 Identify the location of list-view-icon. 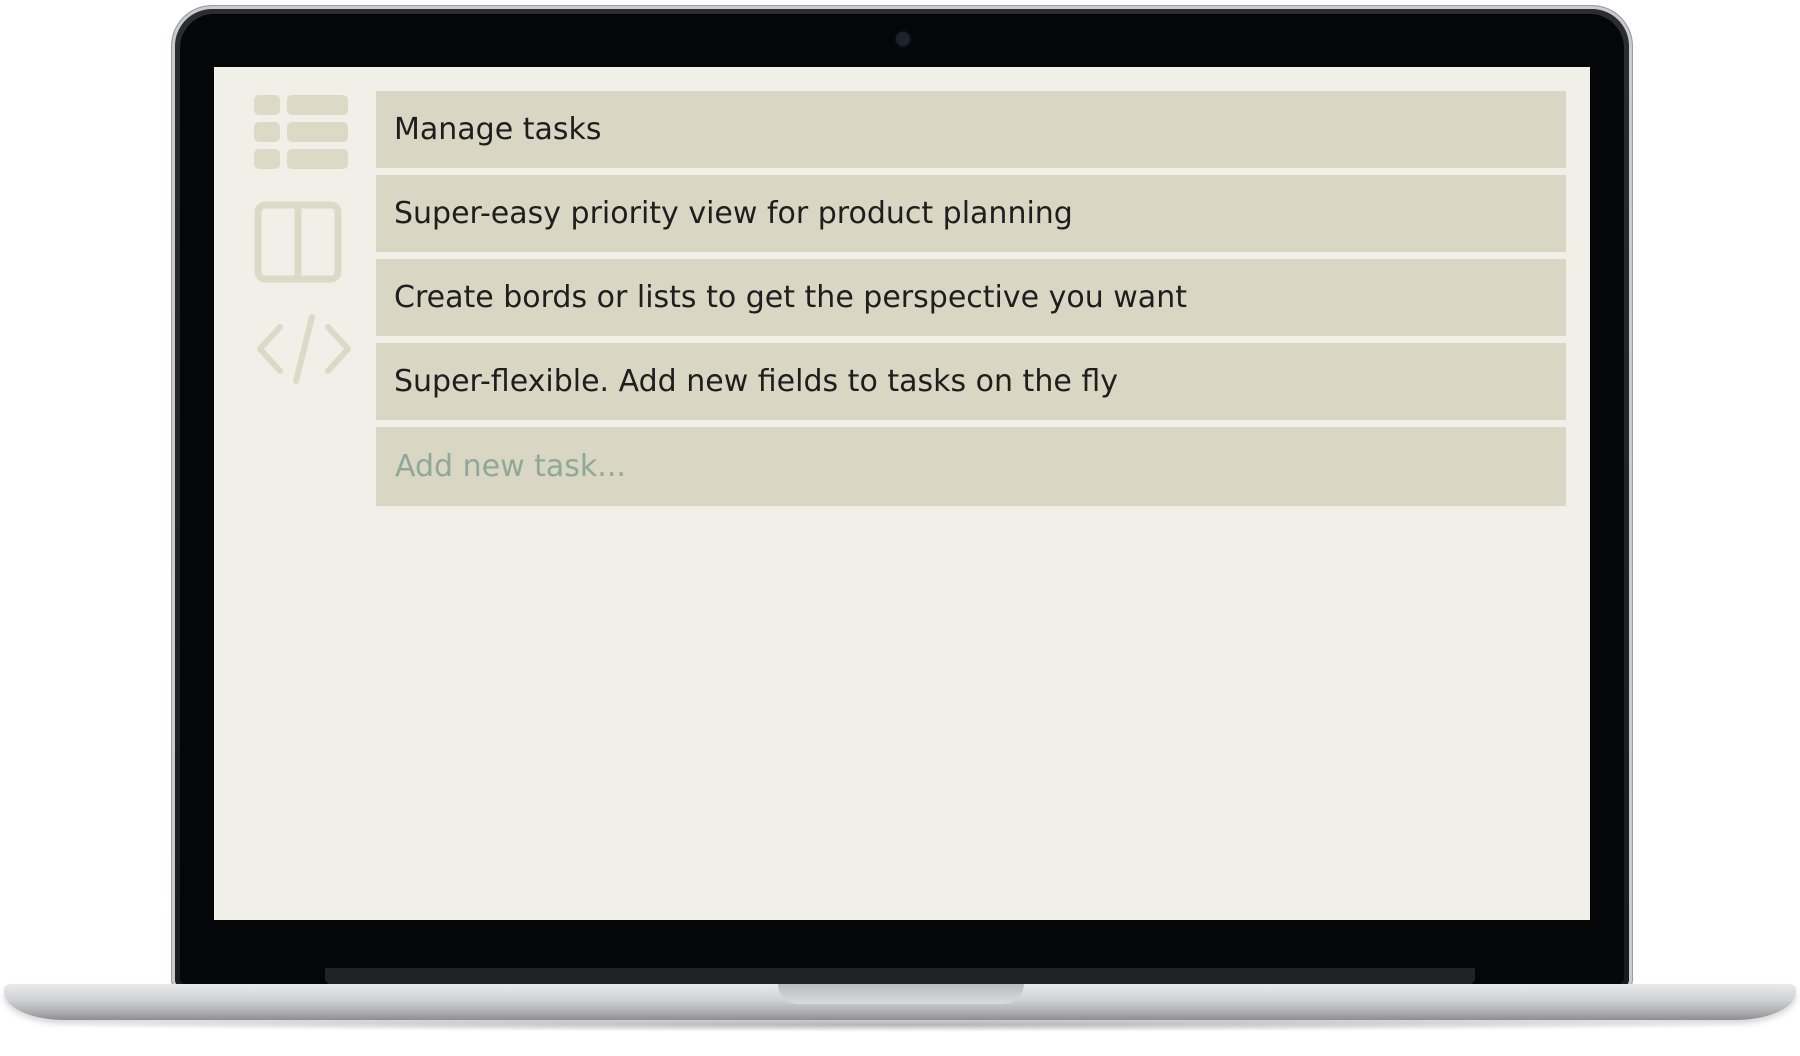
(301, 133).